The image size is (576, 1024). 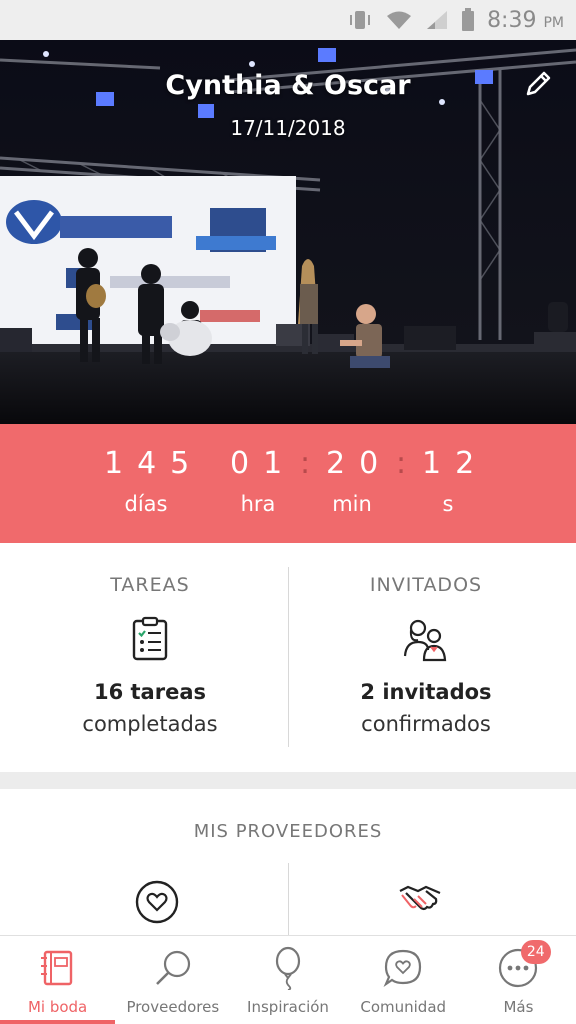 I want to click on guests-summary: INVITADOS 2 invitados confirmados, so click(x=426, y=657).